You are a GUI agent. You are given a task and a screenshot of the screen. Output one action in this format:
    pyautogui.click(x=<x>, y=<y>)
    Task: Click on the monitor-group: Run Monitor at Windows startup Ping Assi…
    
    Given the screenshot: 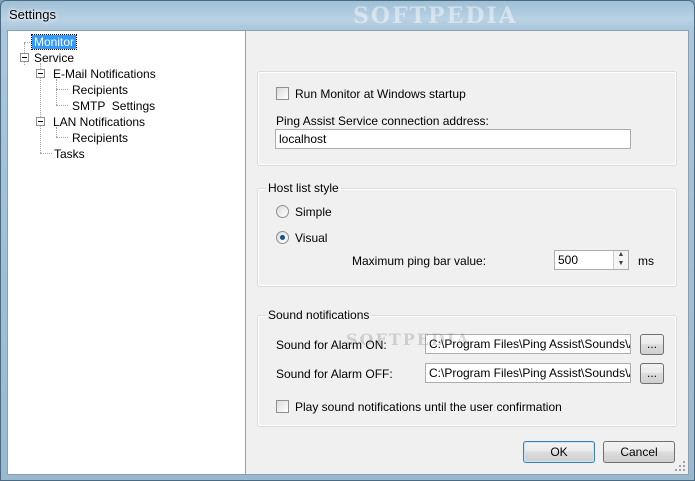 What is the action you would take?
    pyautogui.click(x=467, y=118)
    